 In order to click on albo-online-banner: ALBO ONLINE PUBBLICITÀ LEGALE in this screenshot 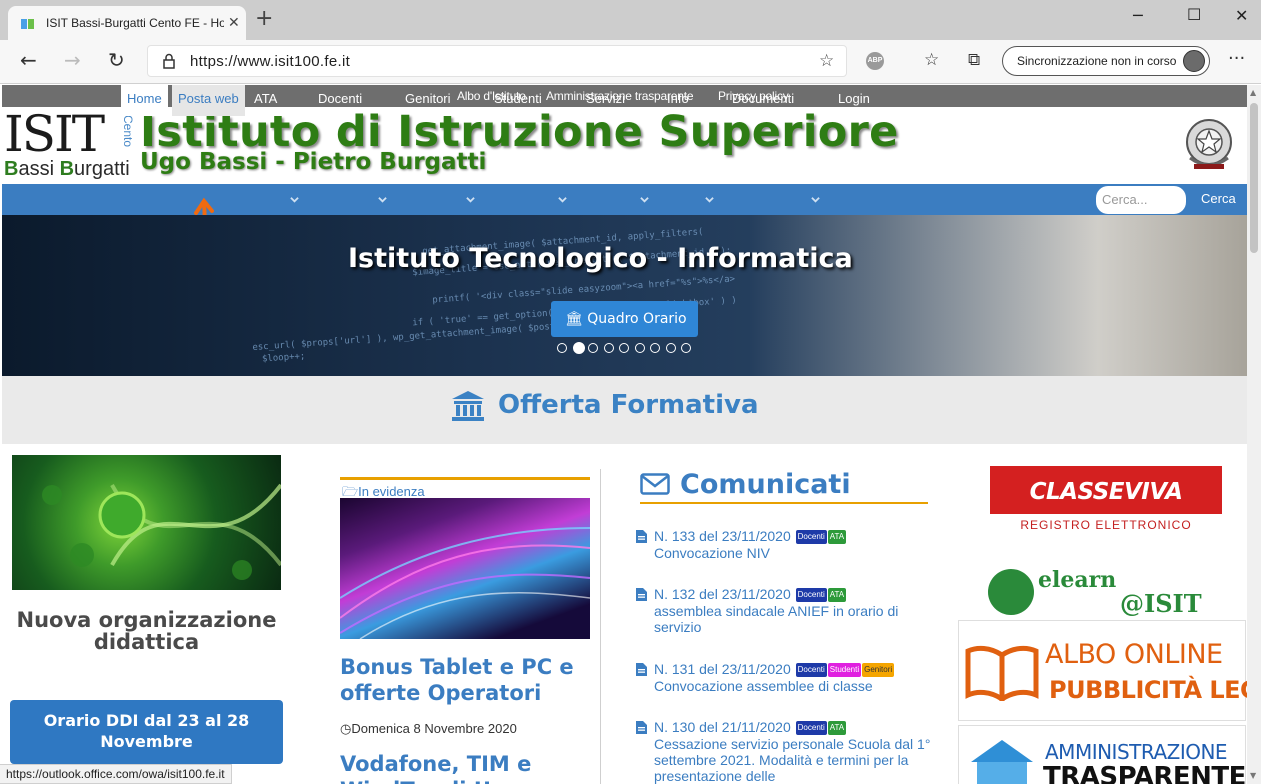, I will do `click(1102, 670)`.